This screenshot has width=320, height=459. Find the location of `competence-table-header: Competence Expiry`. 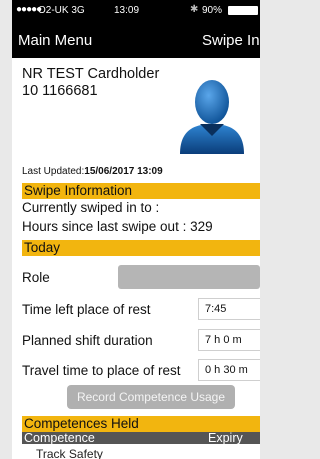

competence-table-header: Competence Expiry is located at coordinates (141, 438).